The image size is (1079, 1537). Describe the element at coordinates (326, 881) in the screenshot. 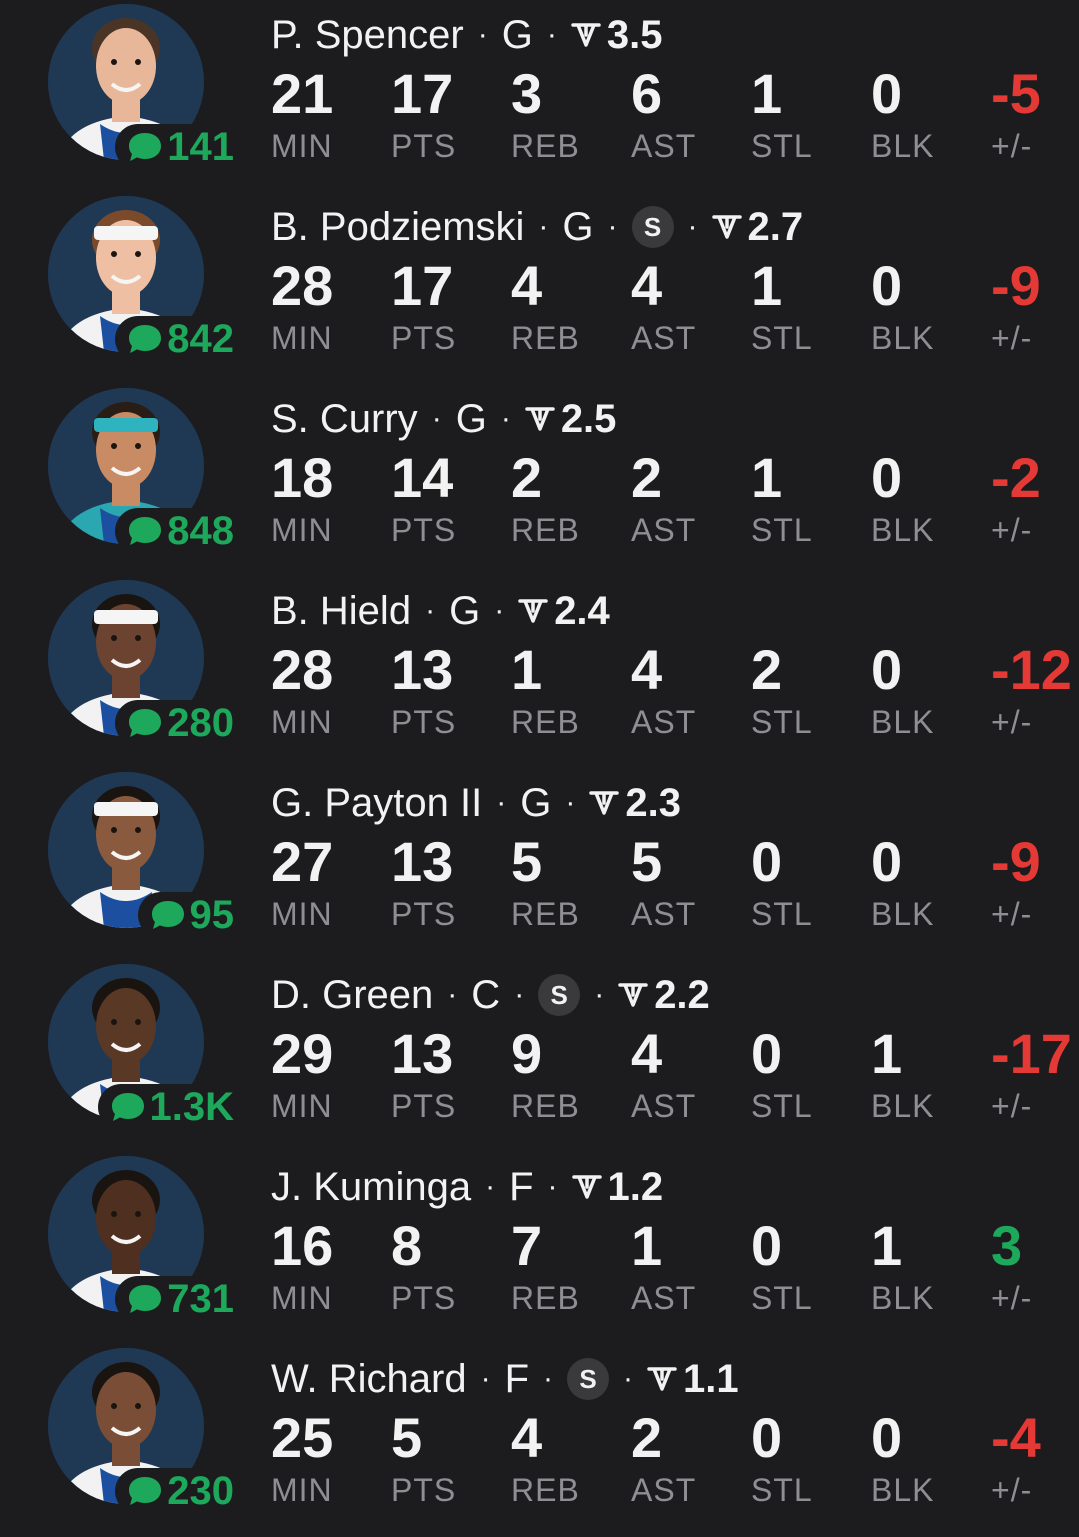

I see `stat-min: 27 MIN` at that location.